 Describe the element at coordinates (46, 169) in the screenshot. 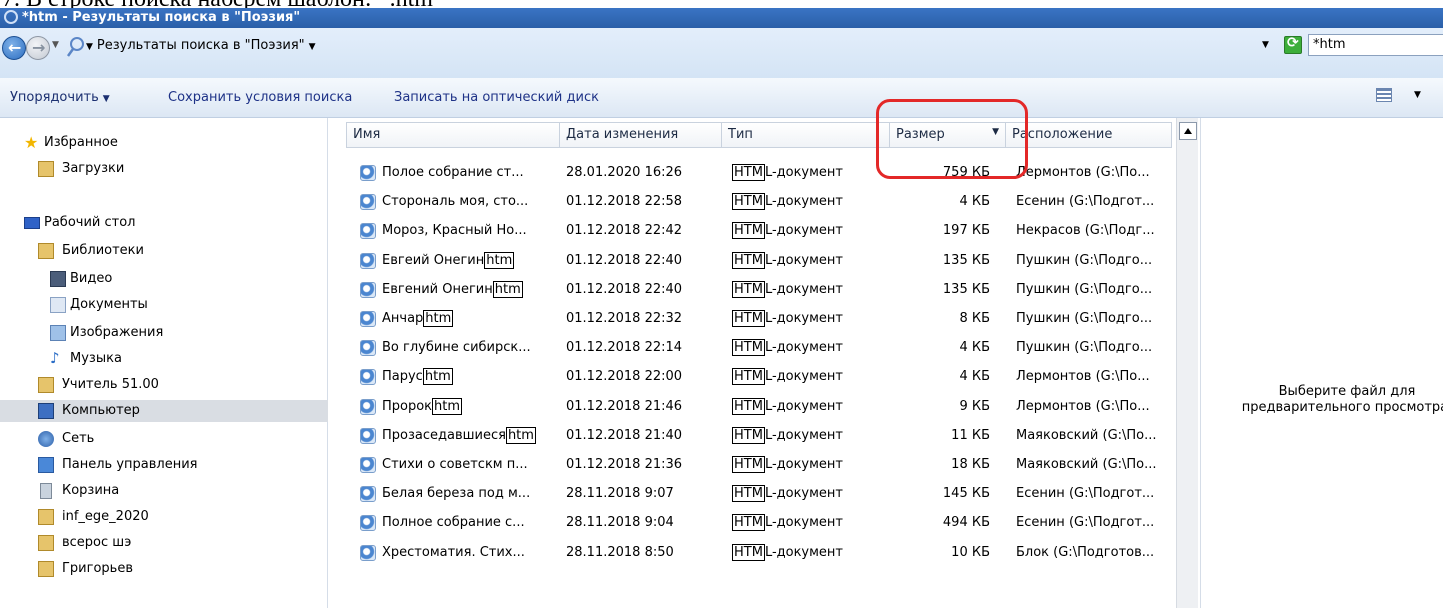

I see `downloads-folder-icon` at that location.